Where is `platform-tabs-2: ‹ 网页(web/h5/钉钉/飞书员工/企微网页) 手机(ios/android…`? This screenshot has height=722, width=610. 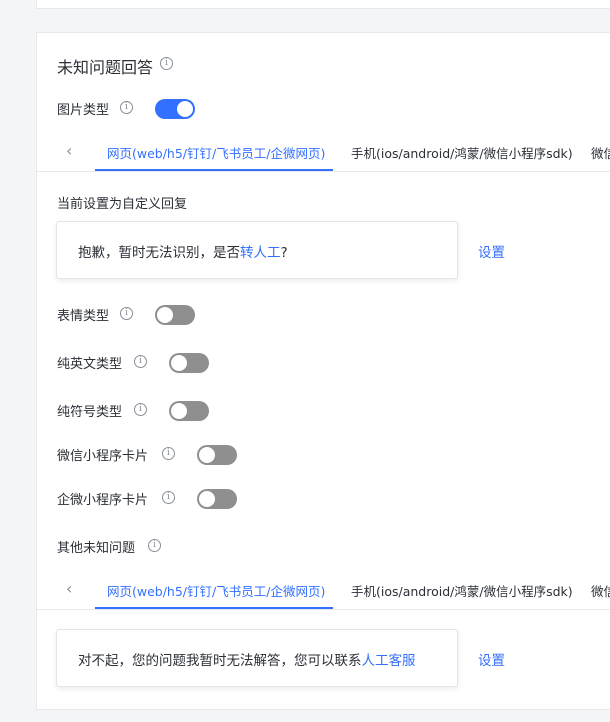
platform-tabs-2: ‹ 网页(web/h5/钉钉/飞书员工/企微网页) 手机(ios/android… is located at coordinates (323, 591).